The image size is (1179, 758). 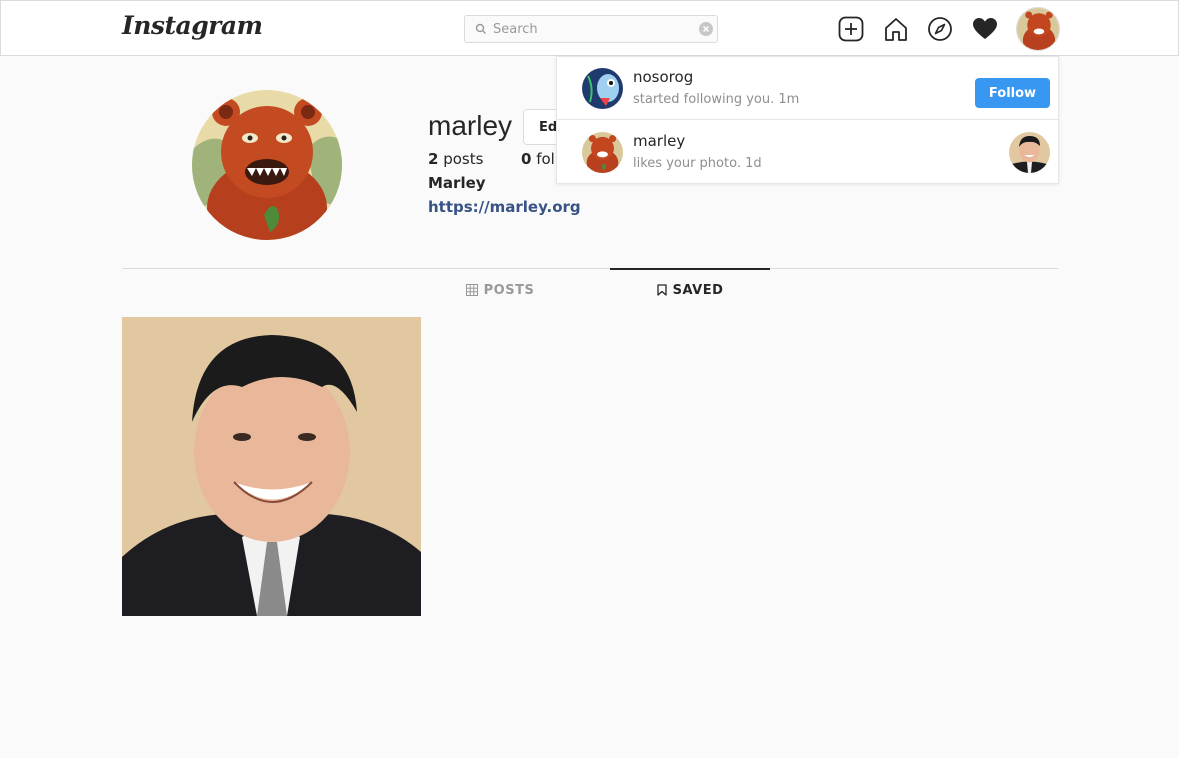 What do you see at coordinates (1038, 29) in the screenshot?
I see `profile-avatar` at bounding box center [1038, 29].